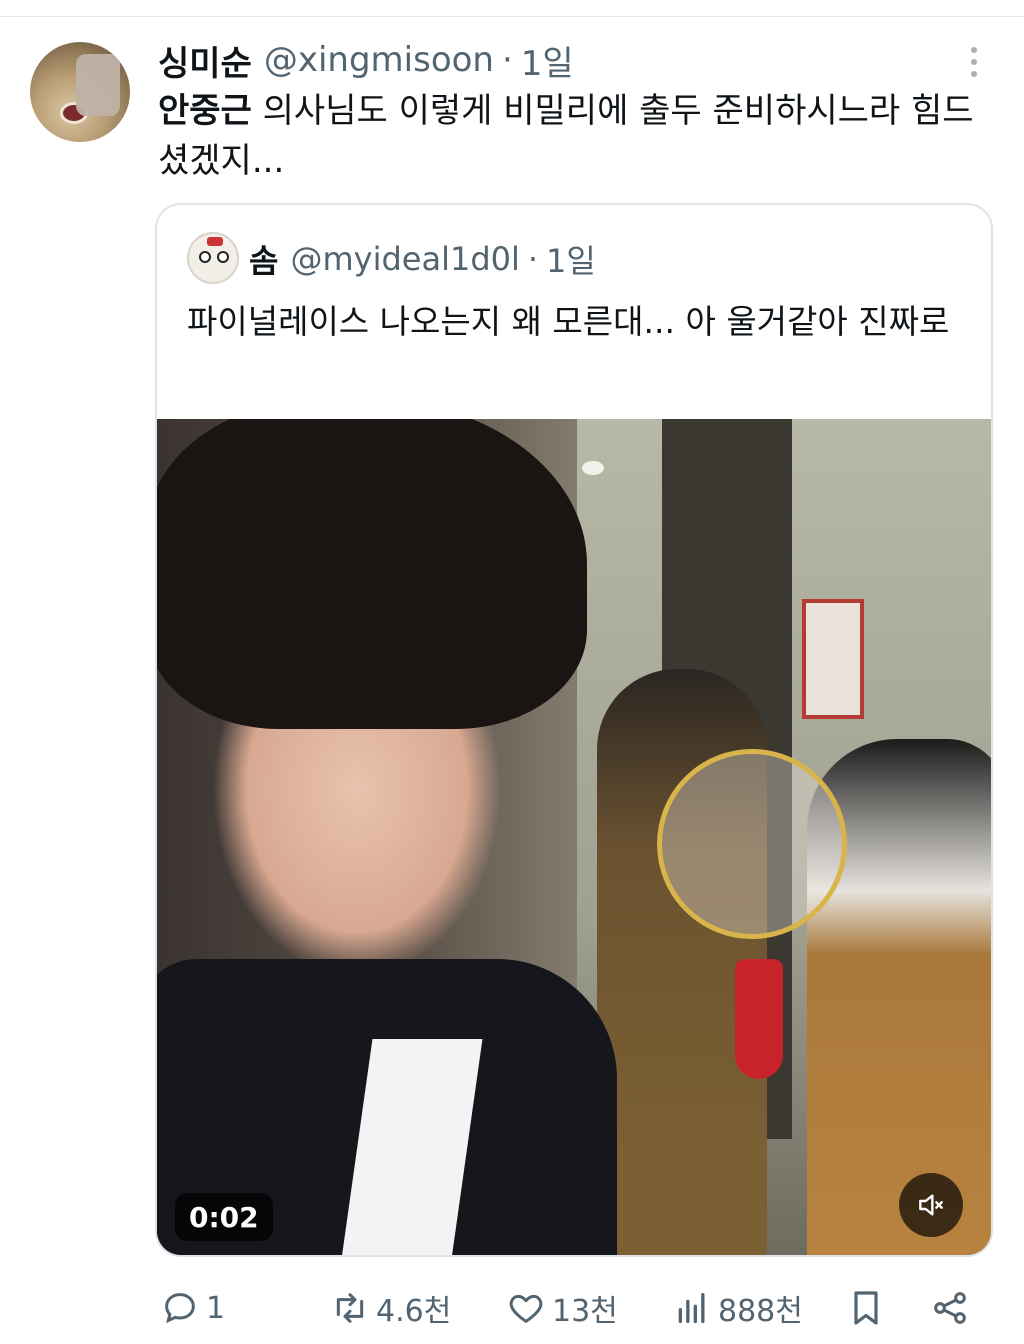 Image resolution: width=1024 pixels, height=1344 pixels. I want to click on timestamp: 1일, so click(547, 60).